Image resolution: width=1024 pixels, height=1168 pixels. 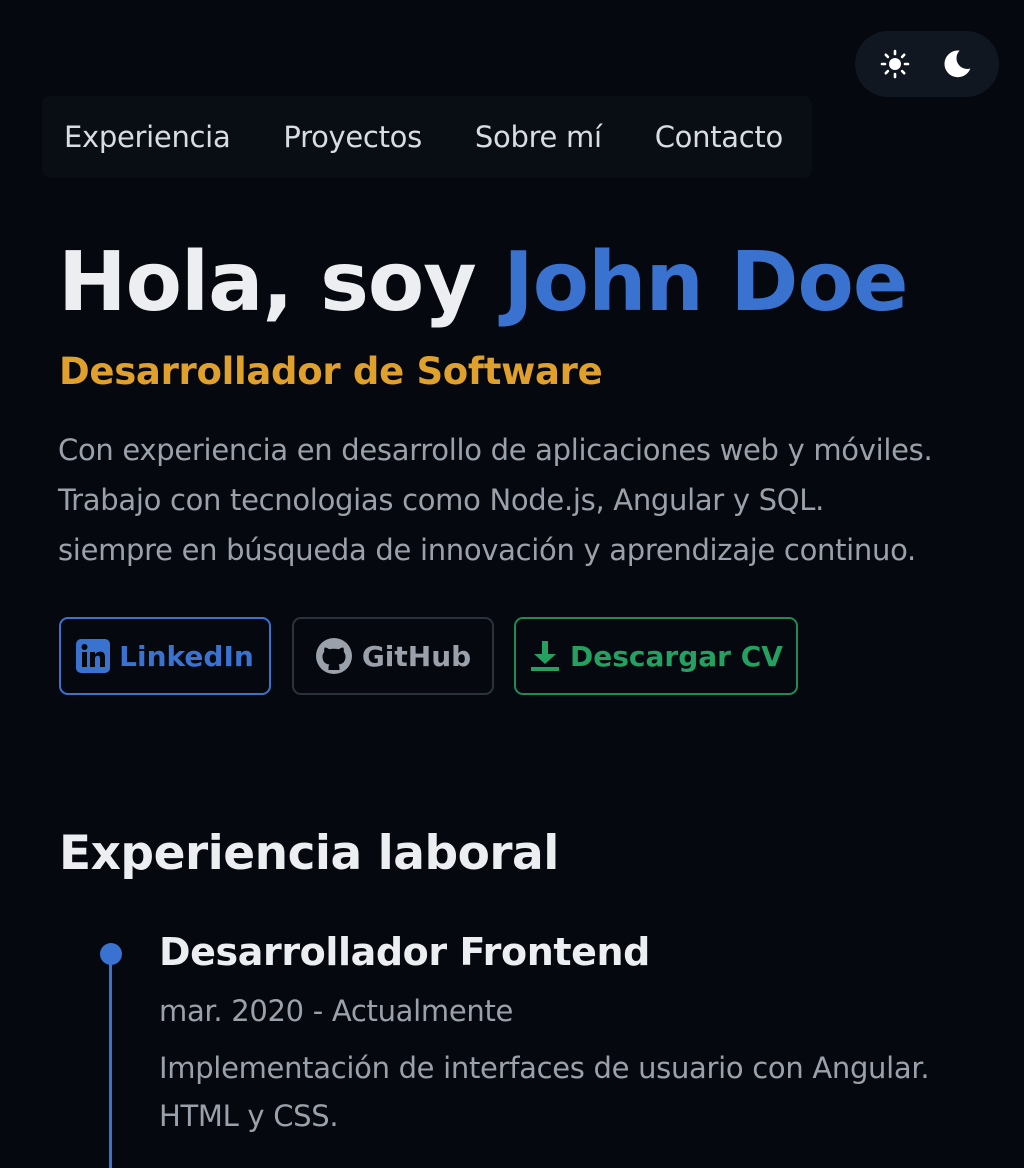 What do you see at coordinates (895, 64) in the screenshot?
I see `sun-icon` at bounding box center [895, 64].